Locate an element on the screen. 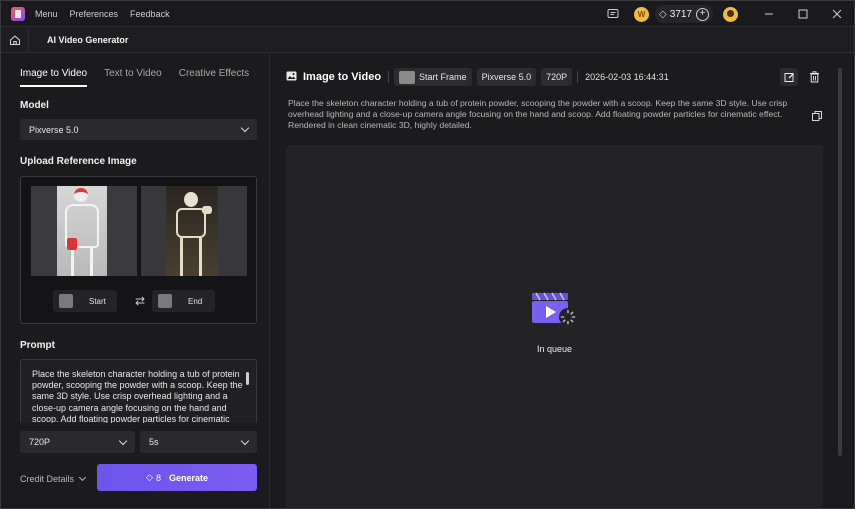 Image resolution: width=855 pixels, height=509 pixels. model-label: Model is located at coordinates (34, 105).